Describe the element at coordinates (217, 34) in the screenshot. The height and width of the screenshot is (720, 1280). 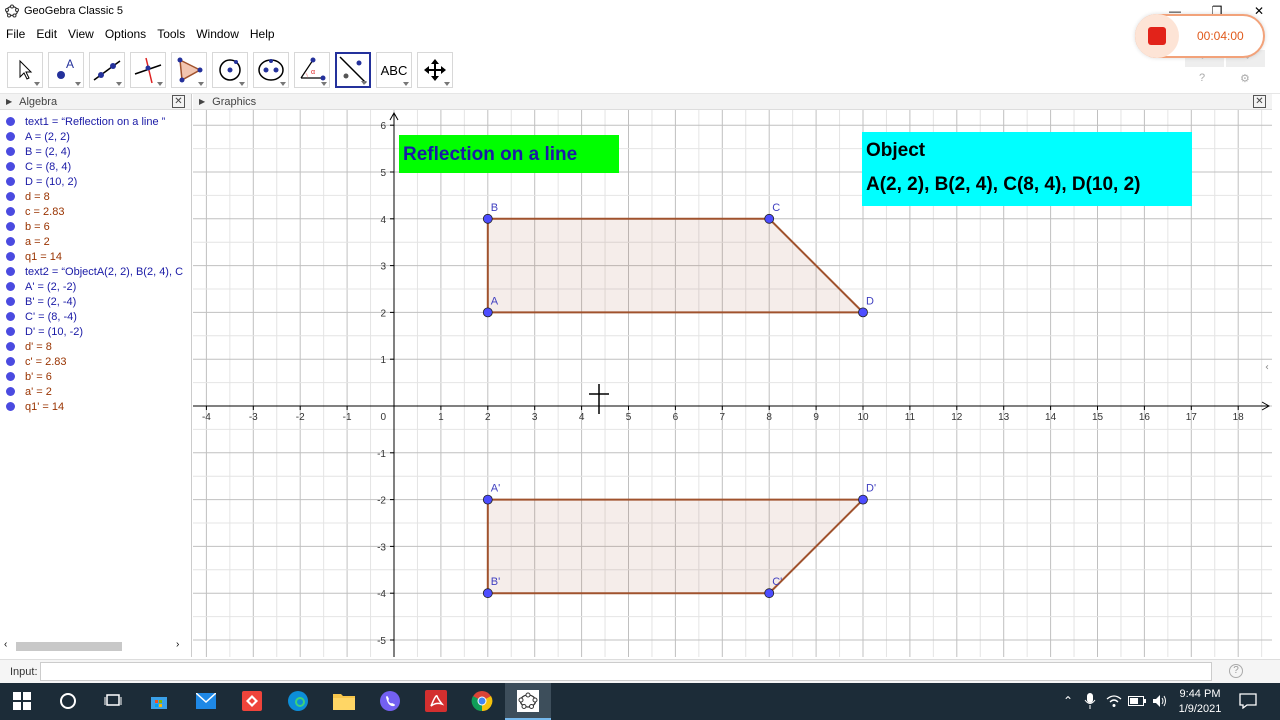
I see `menu-window: Window` at that location.